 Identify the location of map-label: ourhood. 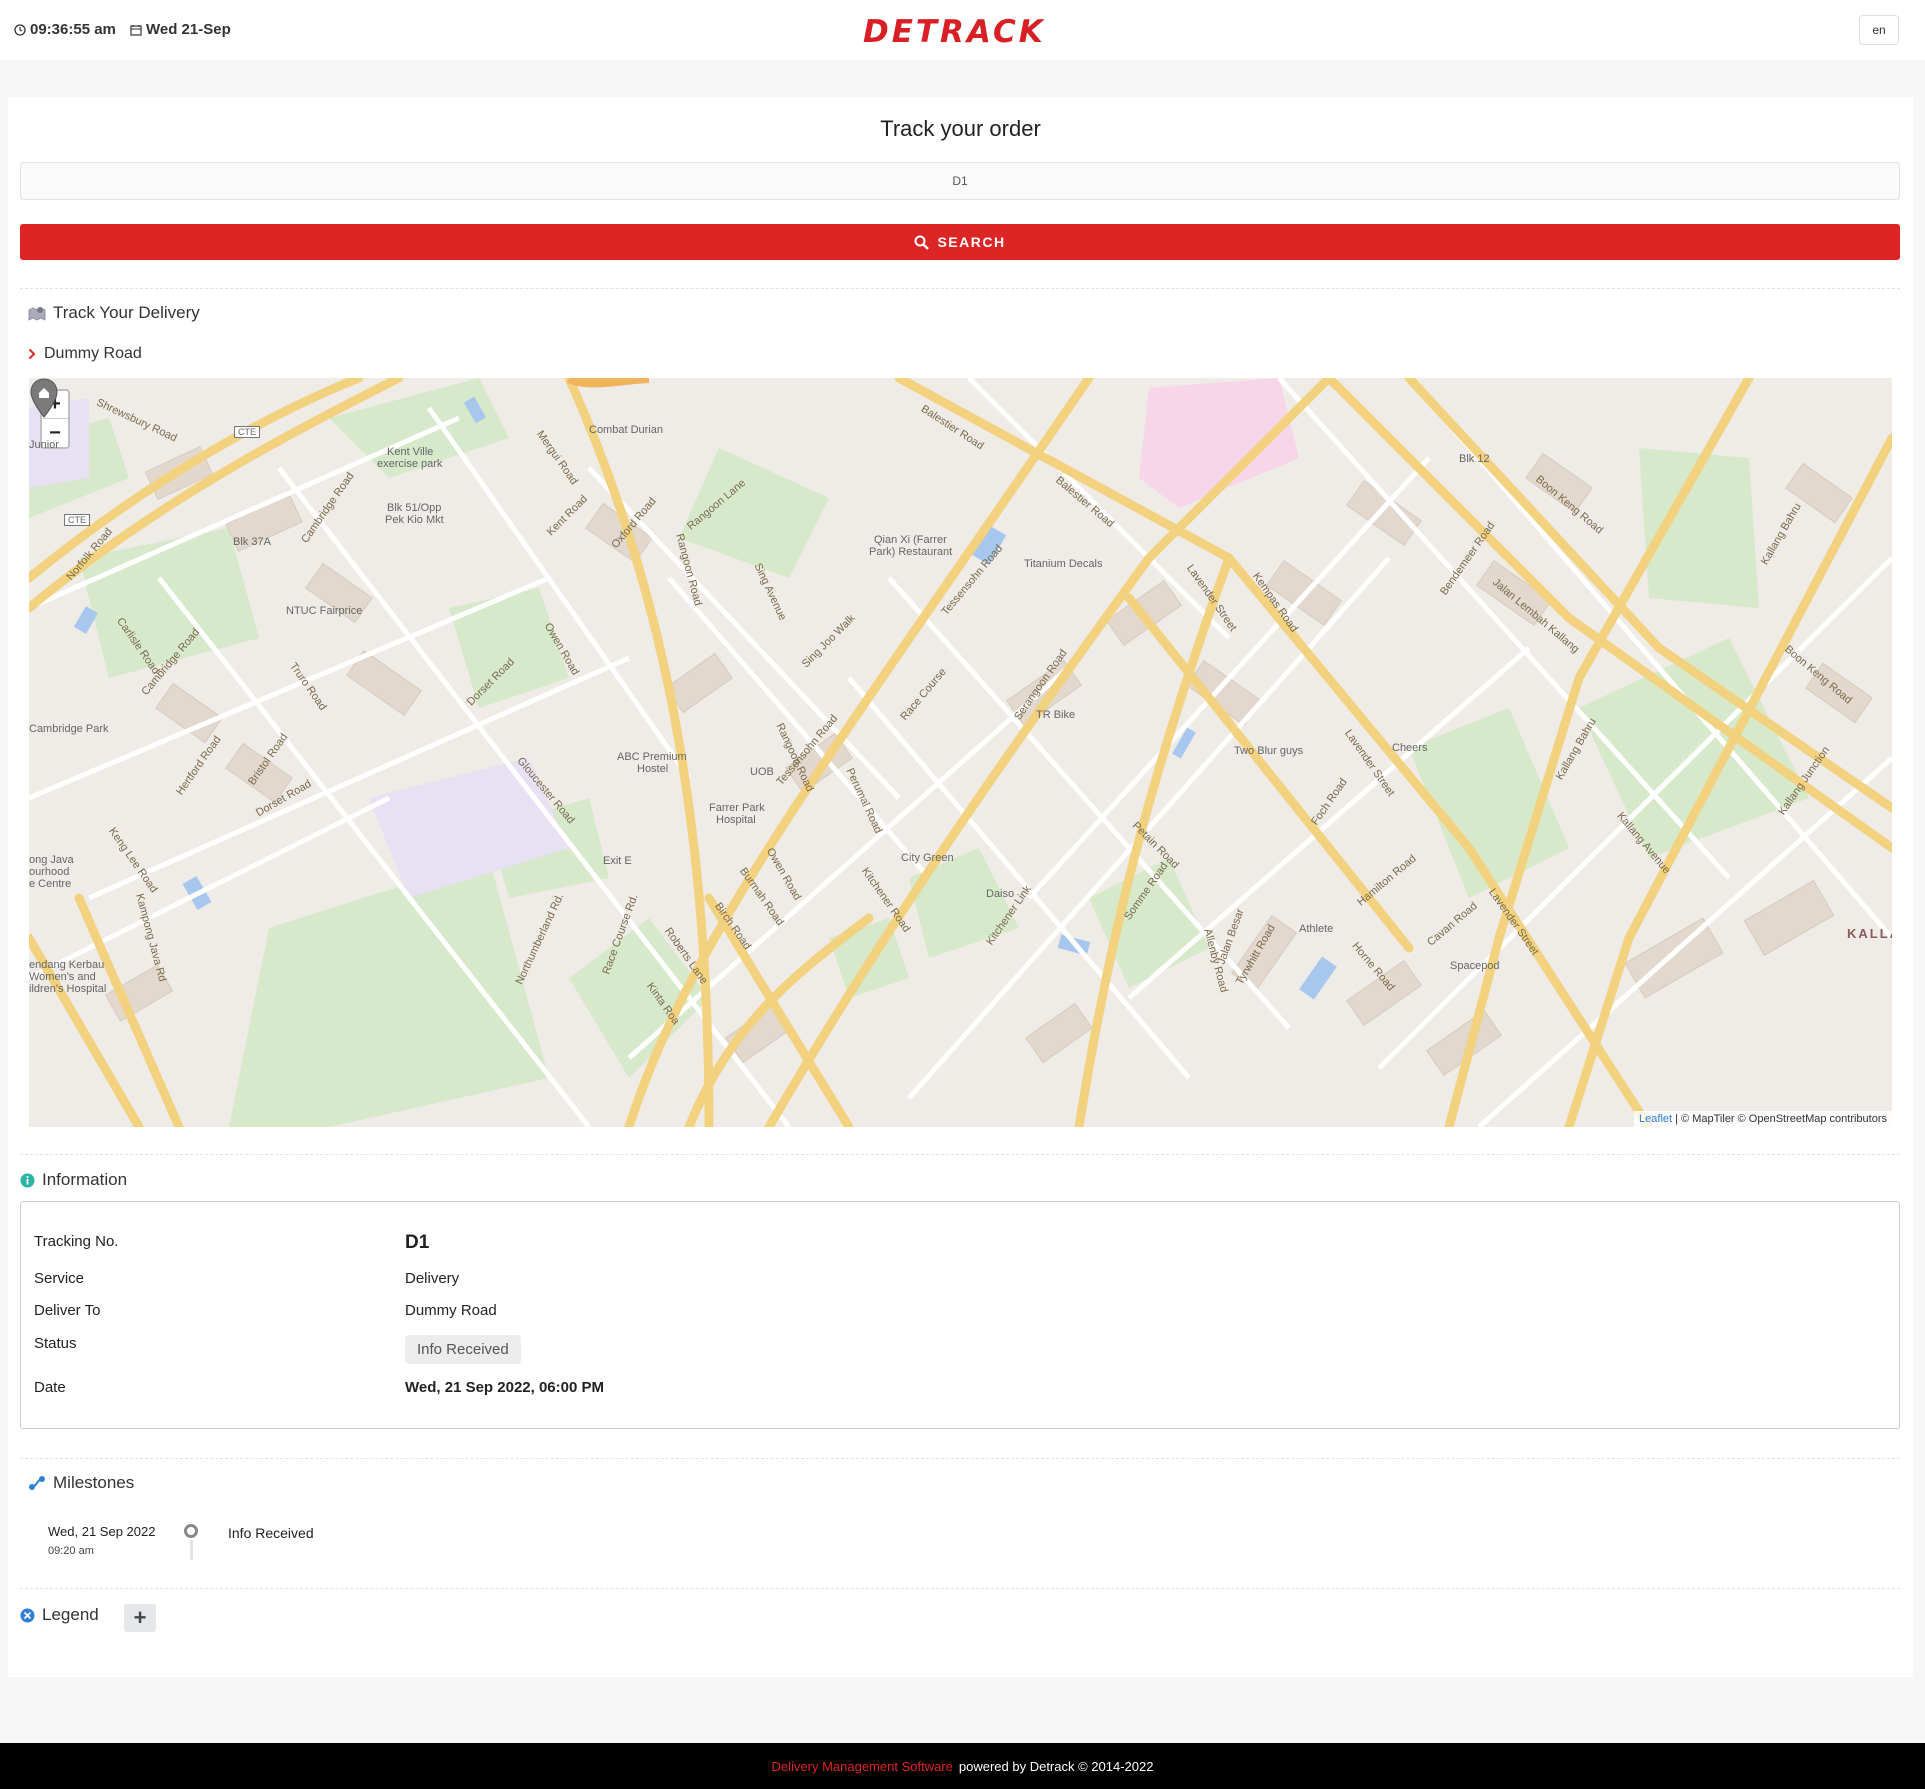
(49, 872).